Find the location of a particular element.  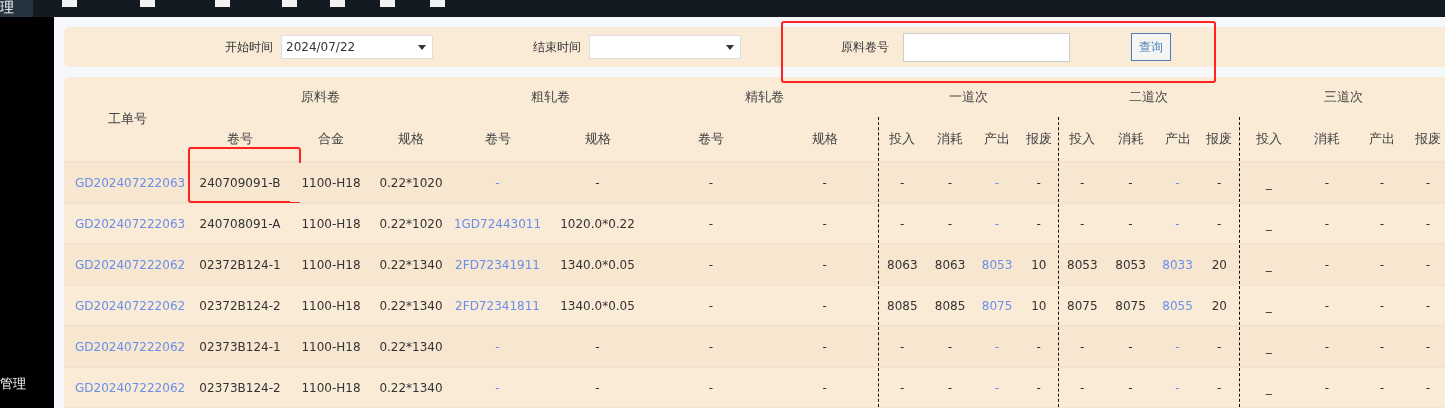

column-group-header: 三道次 is located at coordinates (1342, 97).